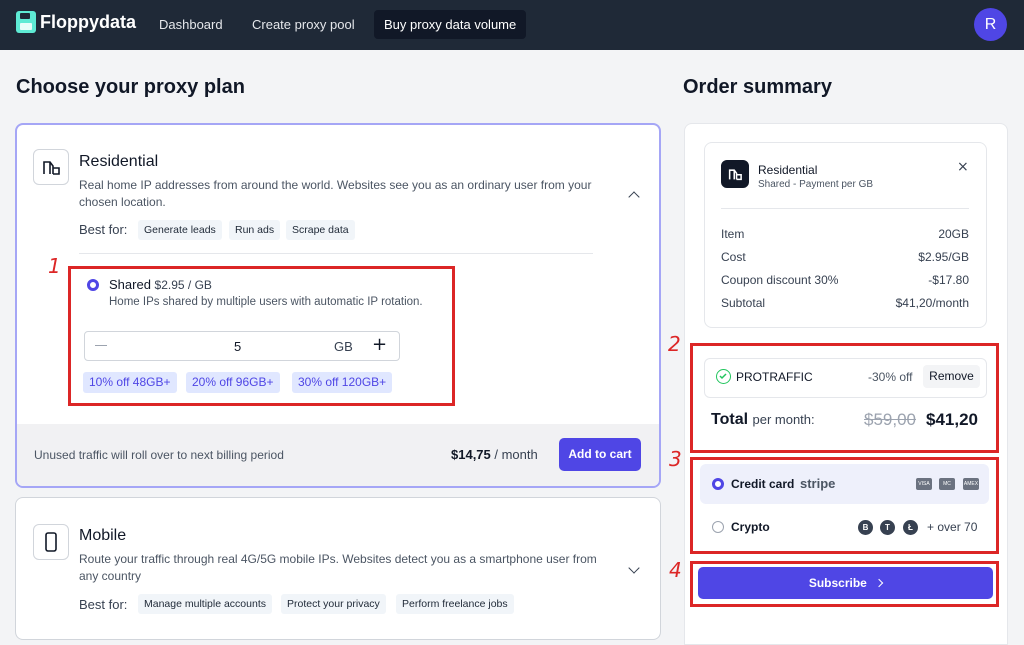 This screenshot has height=645, width=1024. Describe the element at coordinates (990, 24) in the screenshot. I see `user-avatar: R` at that location.